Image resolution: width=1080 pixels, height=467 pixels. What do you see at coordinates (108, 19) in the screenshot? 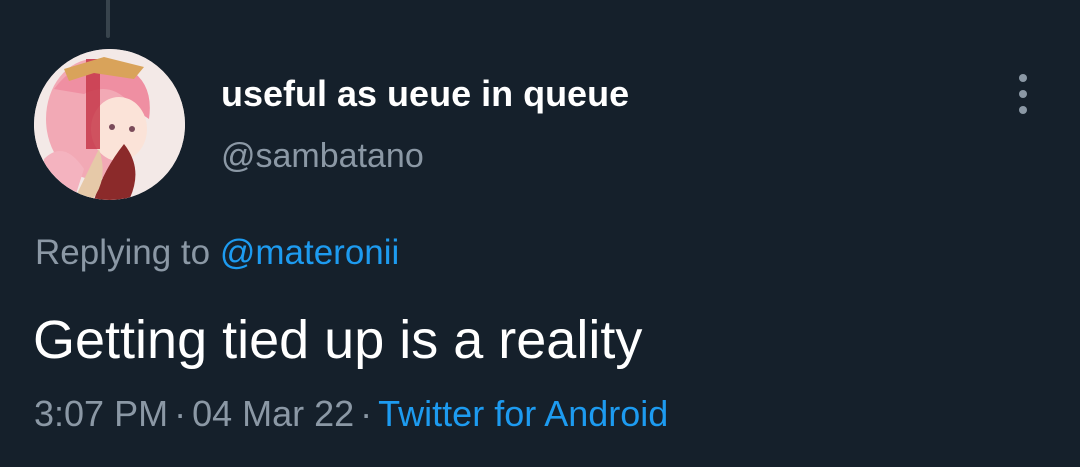
I see `thread-connector-line` at bounding box center [108, 19].